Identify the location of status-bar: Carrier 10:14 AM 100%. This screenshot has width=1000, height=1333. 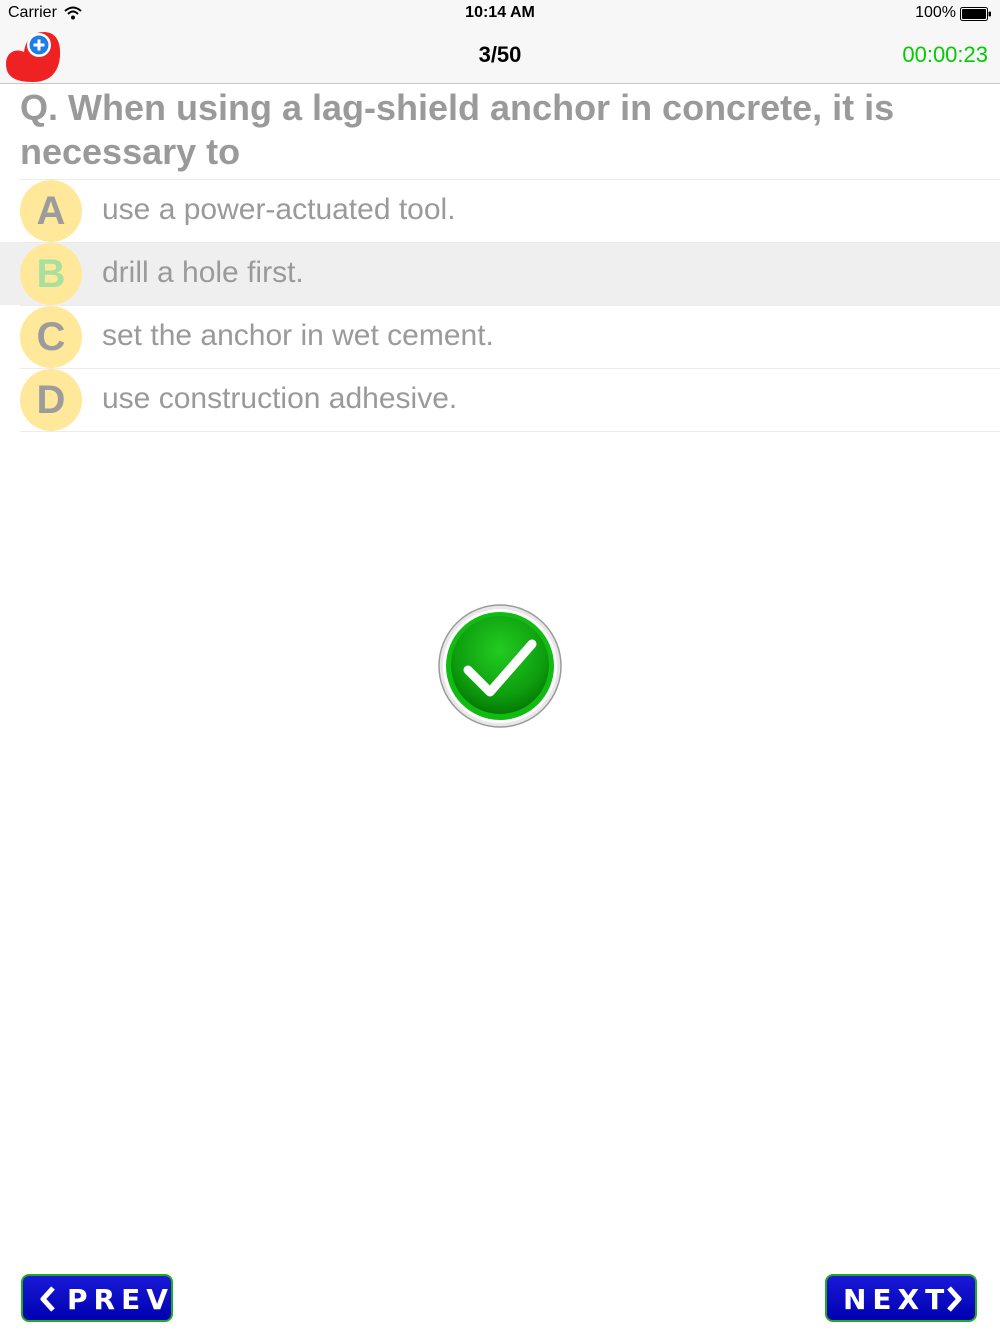
(500, 14).